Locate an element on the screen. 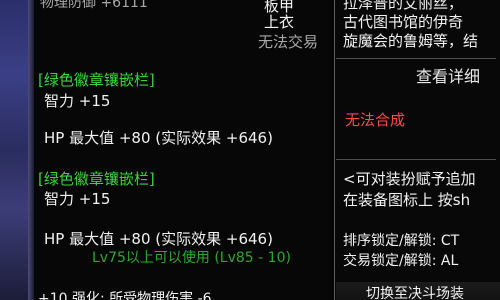 This screenshot has width=500, height=300. dressup-tip: 在装备图标上 按sh is located at coordinates (407, 200).